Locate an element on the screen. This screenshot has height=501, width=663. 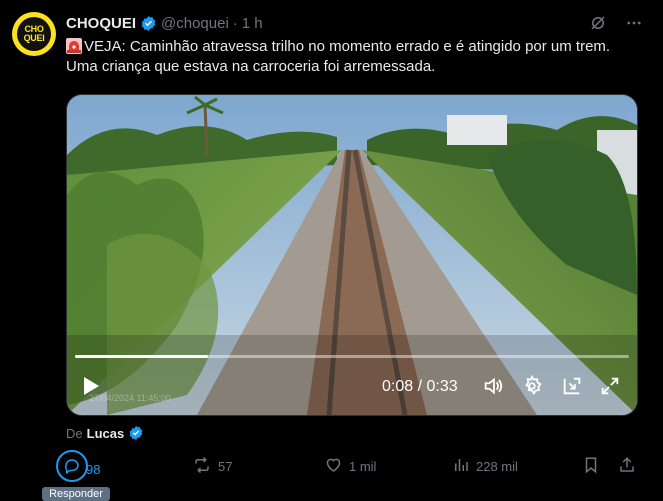
views-button: 228 mil is located at coordinates (485, 466).